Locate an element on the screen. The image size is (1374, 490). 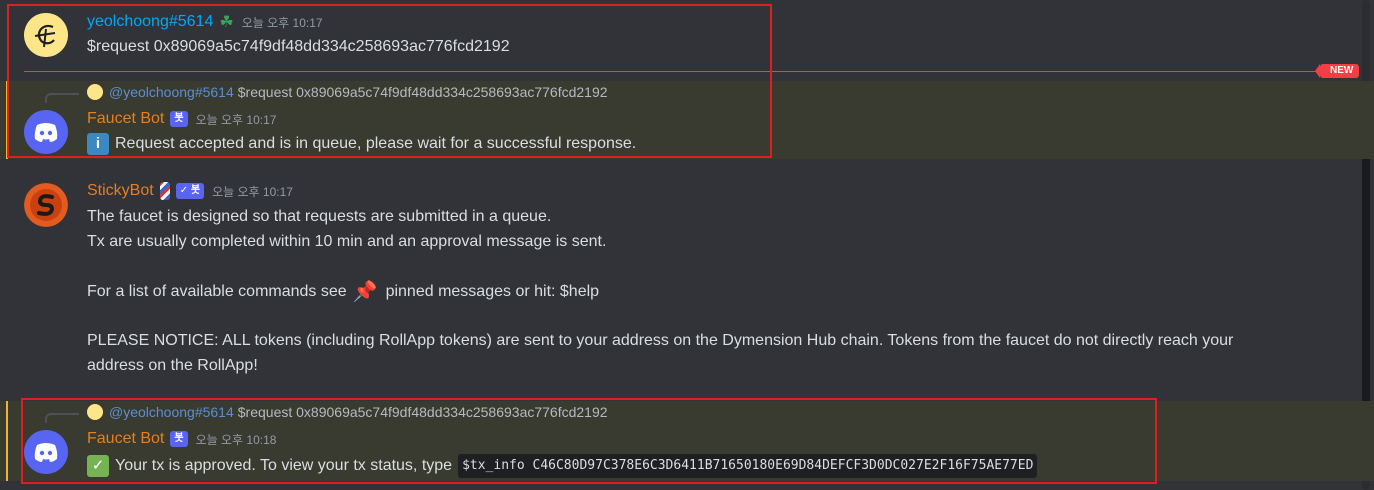
avatar is located at coordinates (46, 205).